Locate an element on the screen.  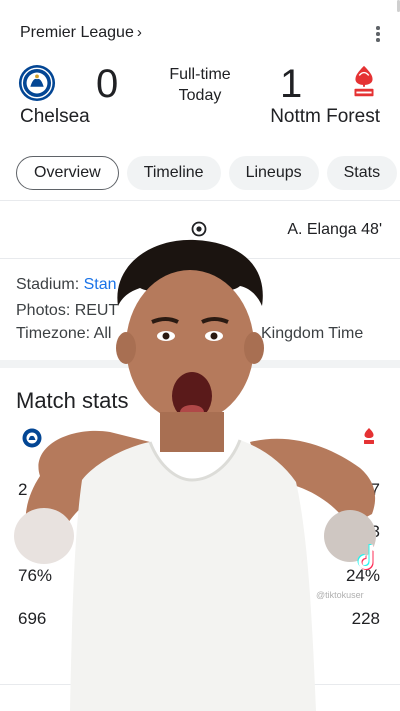
league-link: Premier League › is located at coordinates (81, 33).